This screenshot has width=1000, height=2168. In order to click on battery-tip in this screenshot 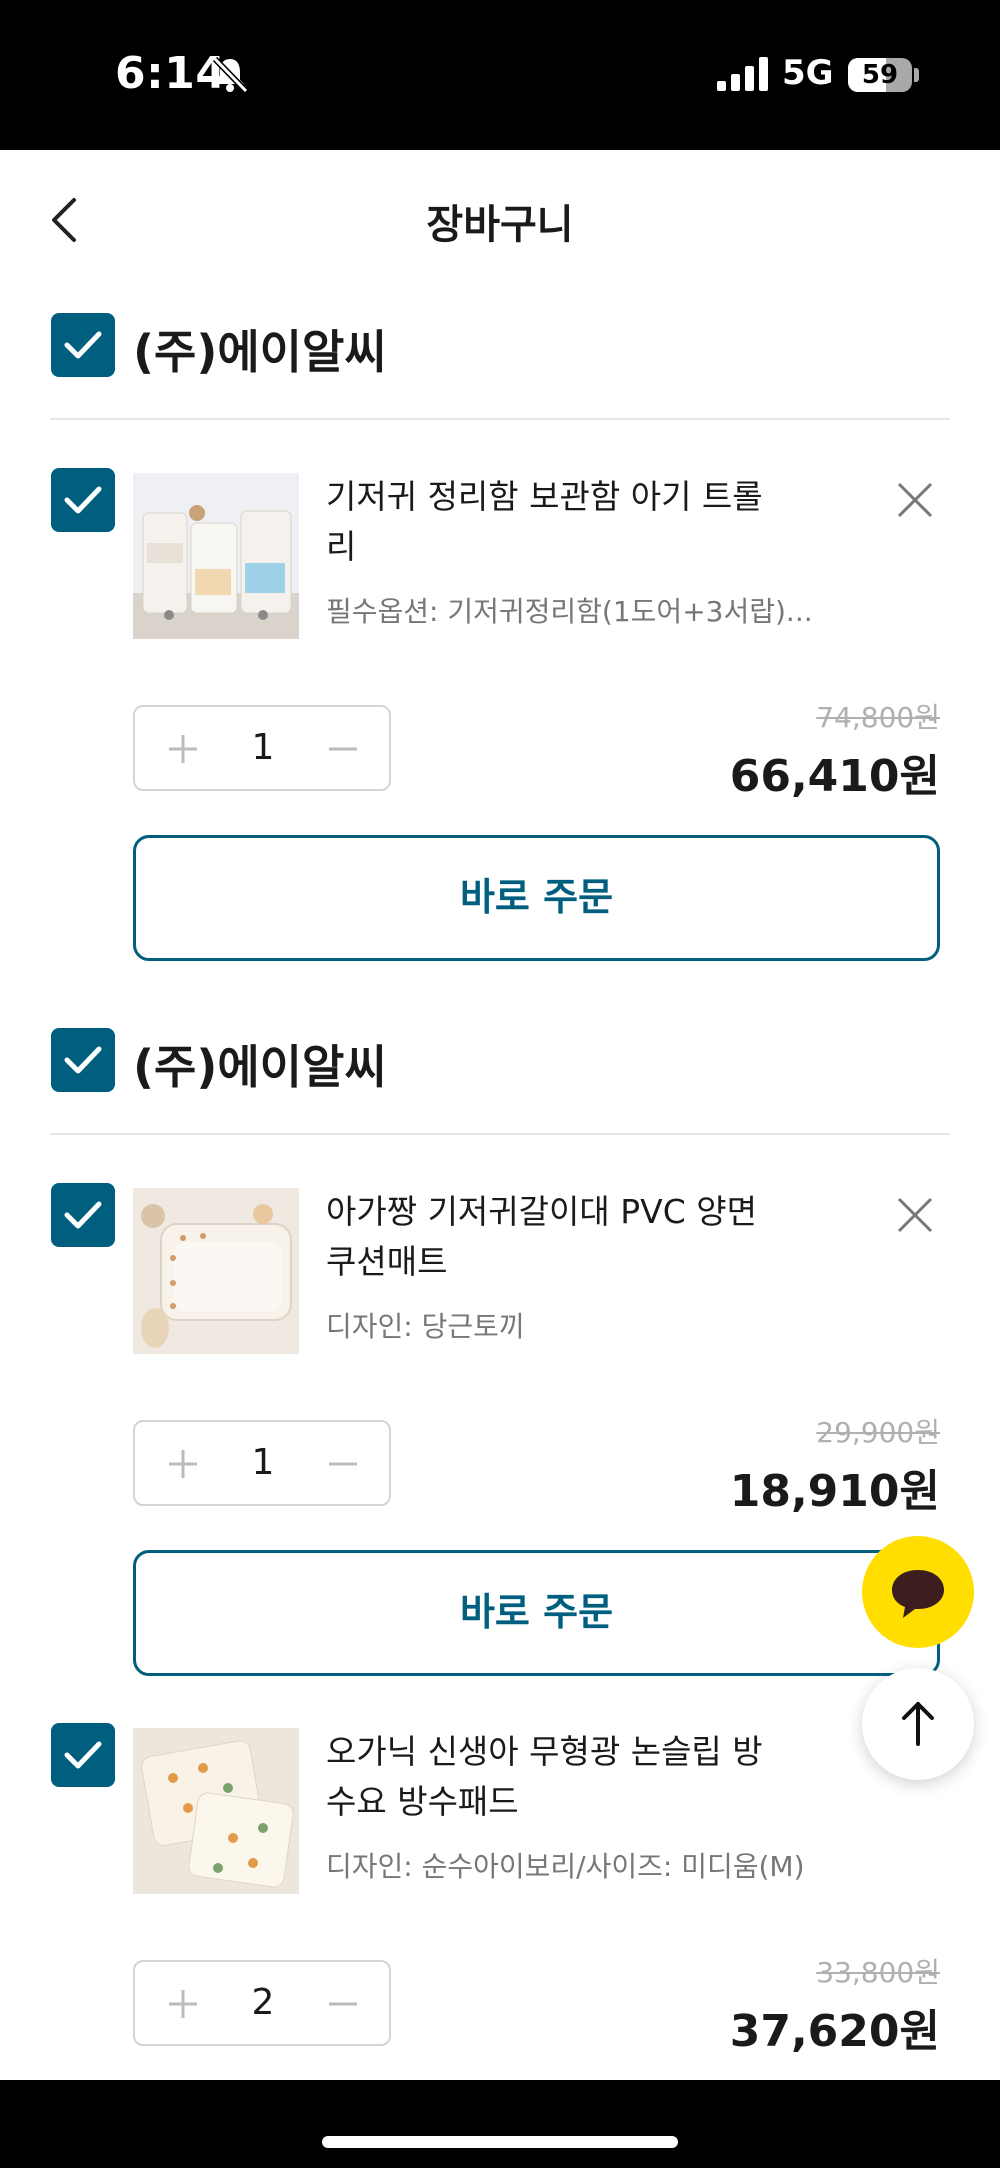, I will do `click(916, 75)`.